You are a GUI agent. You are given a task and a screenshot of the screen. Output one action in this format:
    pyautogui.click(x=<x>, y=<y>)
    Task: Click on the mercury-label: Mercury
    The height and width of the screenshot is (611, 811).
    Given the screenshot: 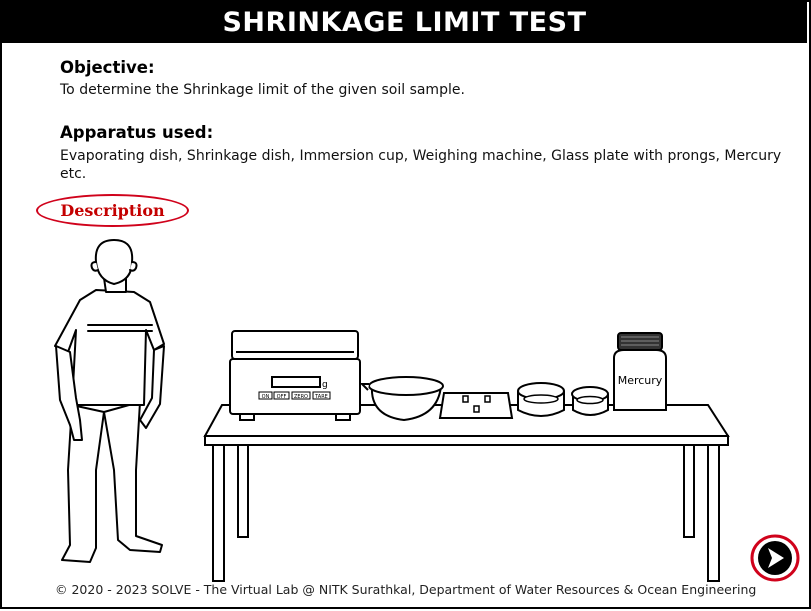 What is the action you would take?
    pyautogui.click(x=640, y=380)
    